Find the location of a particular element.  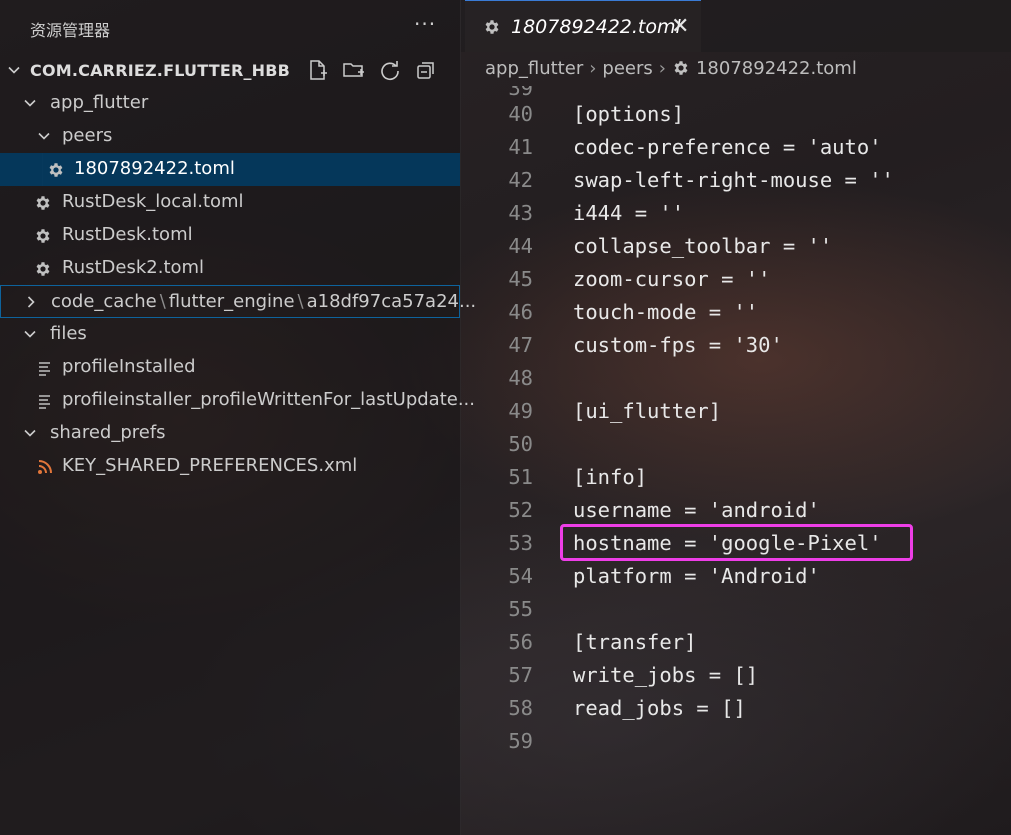

code-line: 58 read_jobs = [] is located at coordinates (736, 708).